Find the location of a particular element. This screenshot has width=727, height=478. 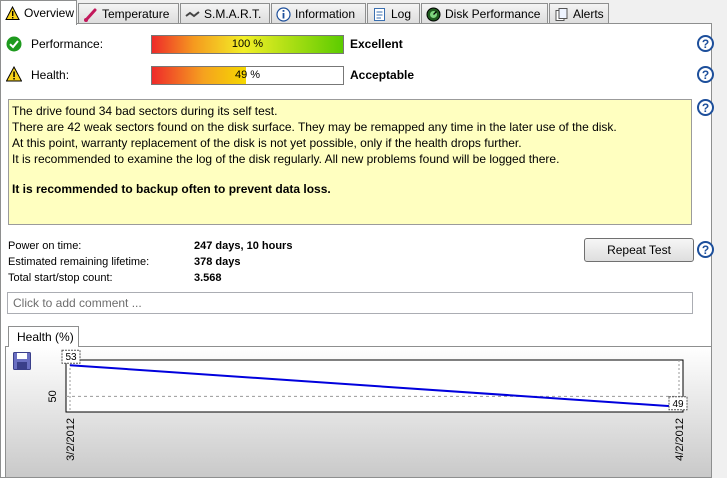

tab-label: Alerts is located at coordinates (588, 14).